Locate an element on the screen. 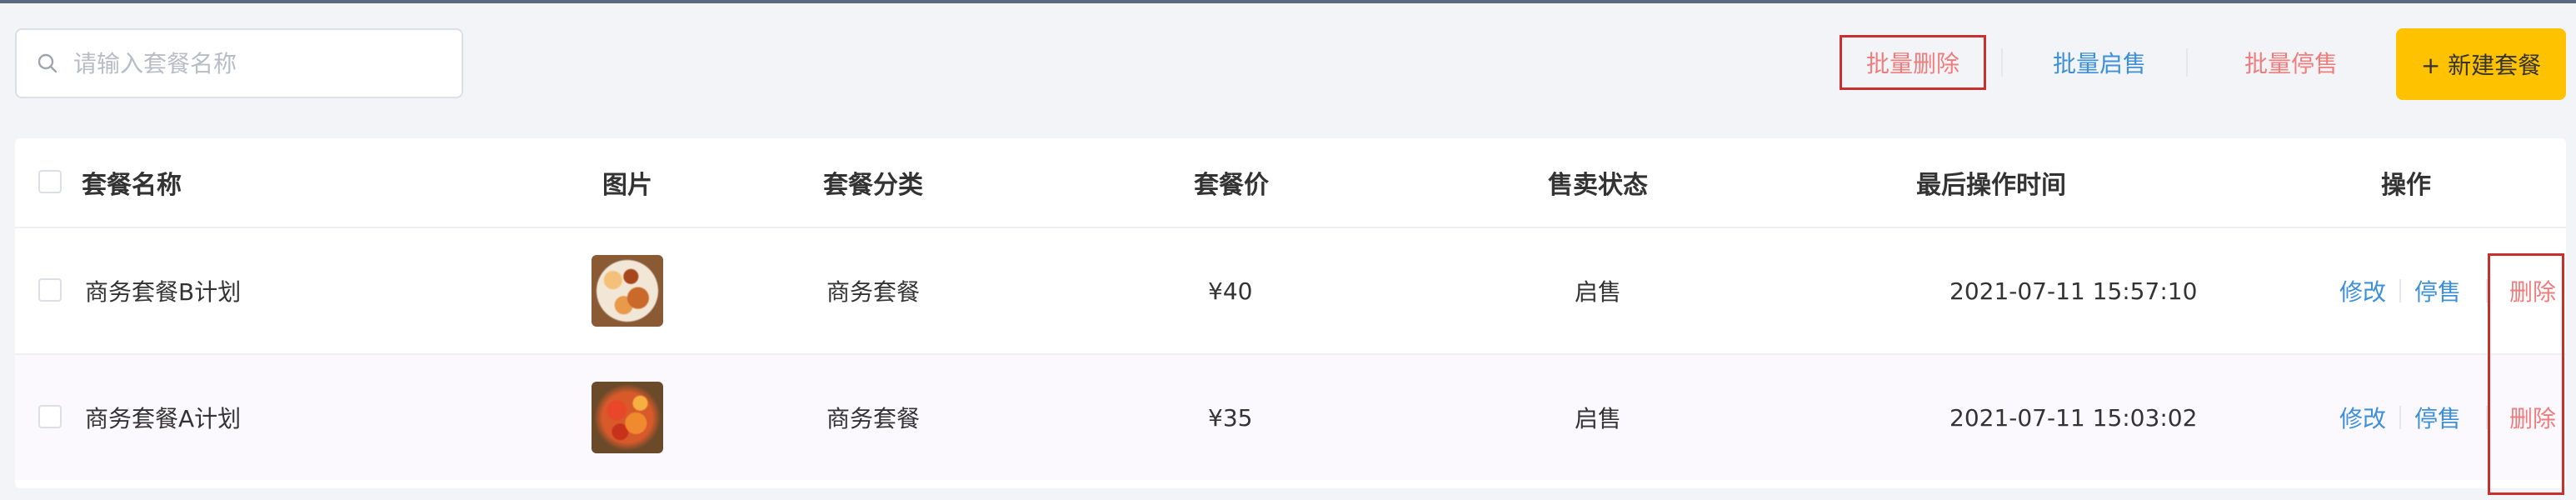 The width and height of the screenshot is (2576, 500). column-header-actions: 操作 is located at coordinates (2406, 185).